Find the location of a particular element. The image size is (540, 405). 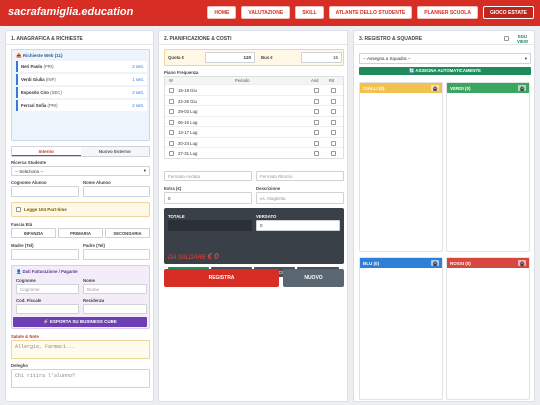

squad-header: GIALLI (0) 🖨 is located at coordinates (401, 88).